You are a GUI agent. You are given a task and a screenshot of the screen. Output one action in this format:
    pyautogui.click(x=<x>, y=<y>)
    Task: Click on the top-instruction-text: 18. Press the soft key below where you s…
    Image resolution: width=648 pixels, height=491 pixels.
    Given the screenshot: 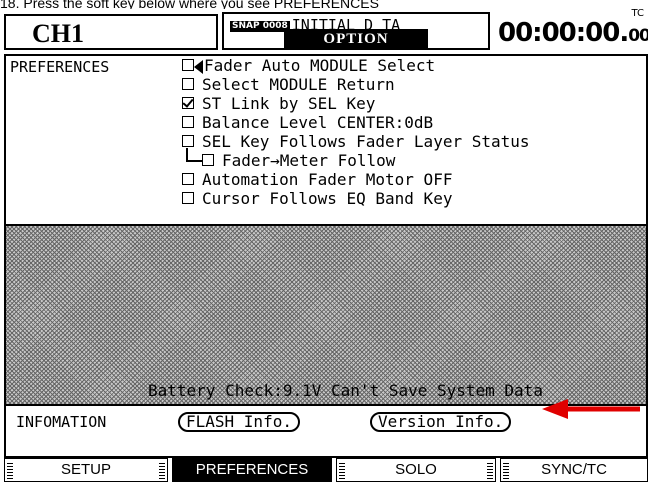 What is the action you would take?
    pyautogui.click(x=189, y=4)
    